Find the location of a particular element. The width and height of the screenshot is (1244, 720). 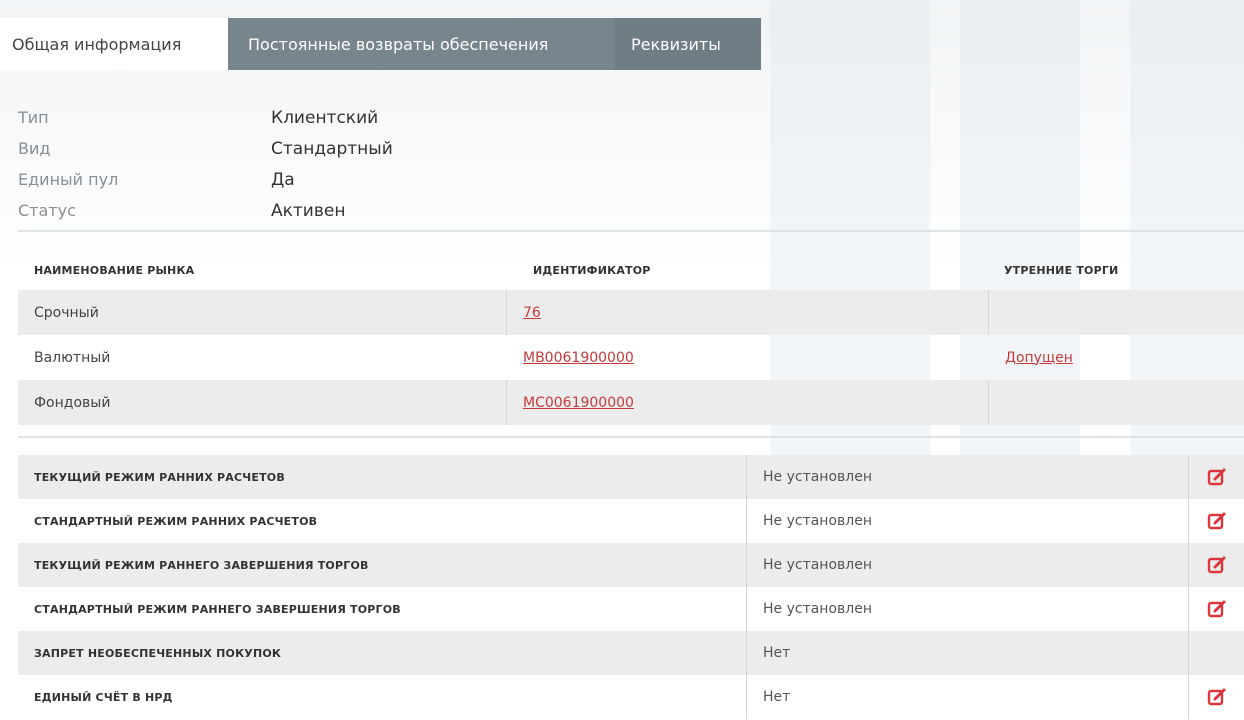

info-value: Стандартный is located at coordinates (332, 148).